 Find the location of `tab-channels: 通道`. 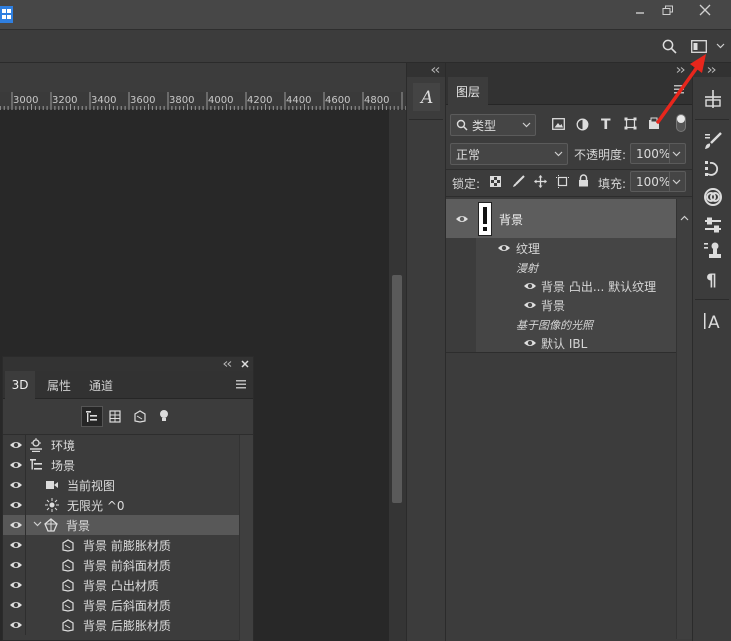

tab-channels: 通道 is located at coordinates (101, 385).